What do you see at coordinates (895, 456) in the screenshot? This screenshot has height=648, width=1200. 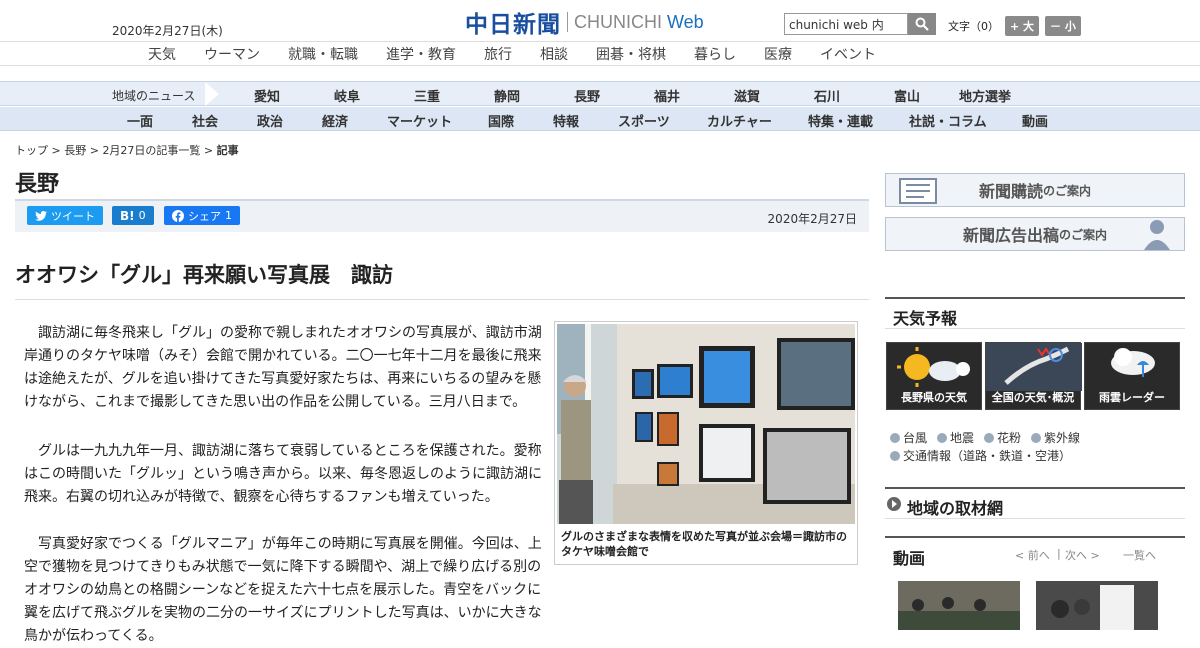 I see `traffic-icon` at bounding box center [895, 456].